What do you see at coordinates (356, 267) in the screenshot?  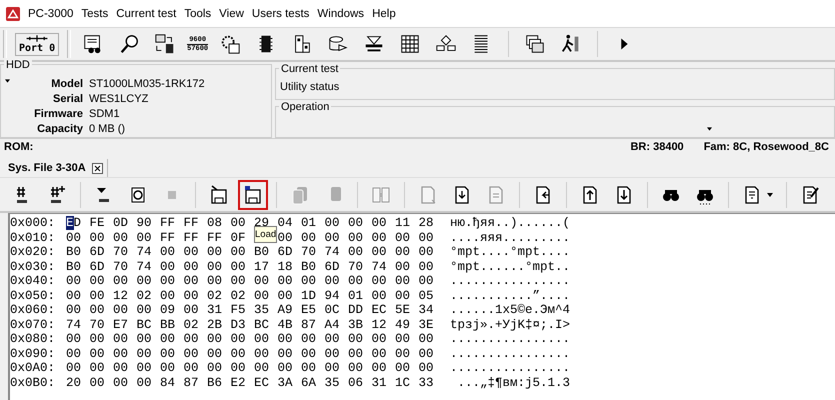 I see `hex-byte: 70` at bounding box center [356, 267].